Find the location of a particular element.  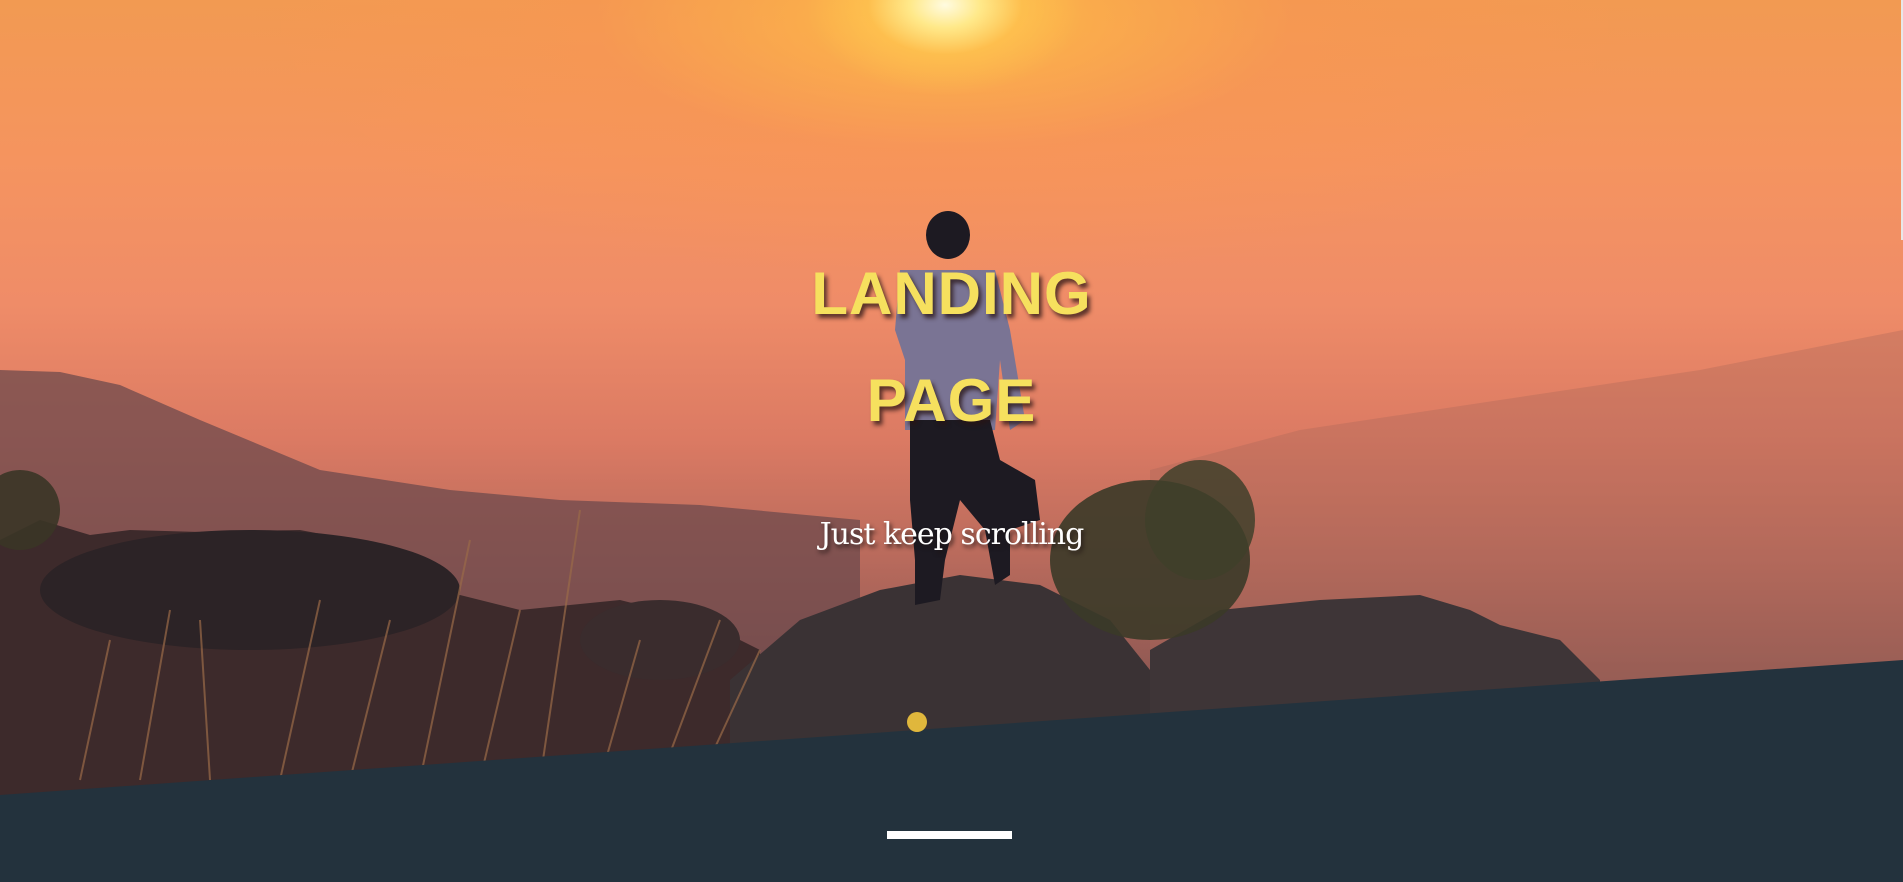

section-divider is located at coordinates (949, 835).